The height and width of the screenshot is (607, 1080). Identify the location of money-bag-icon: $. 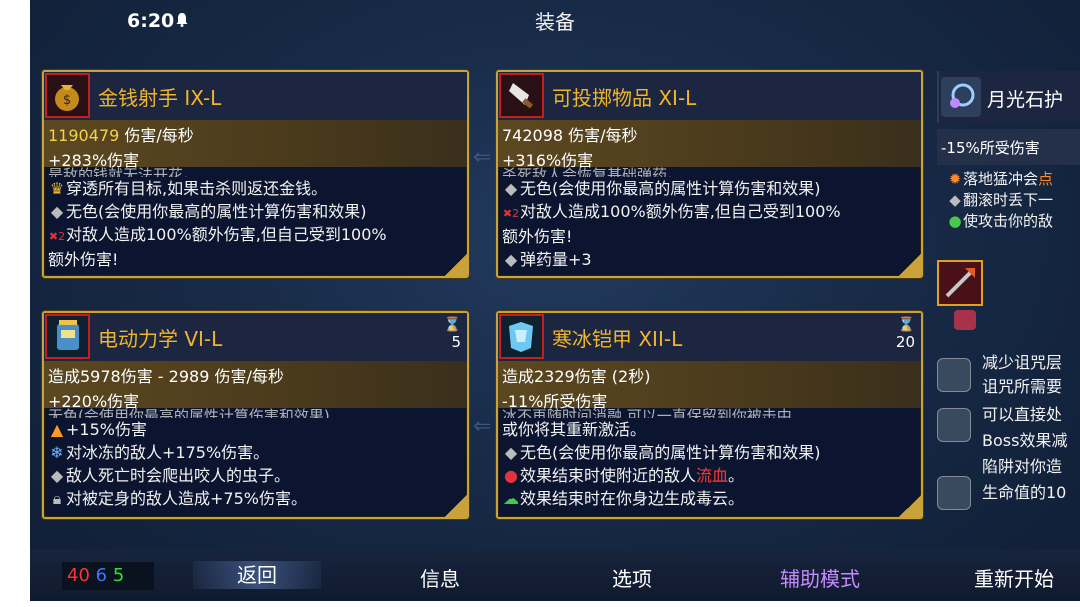
(67, 95).